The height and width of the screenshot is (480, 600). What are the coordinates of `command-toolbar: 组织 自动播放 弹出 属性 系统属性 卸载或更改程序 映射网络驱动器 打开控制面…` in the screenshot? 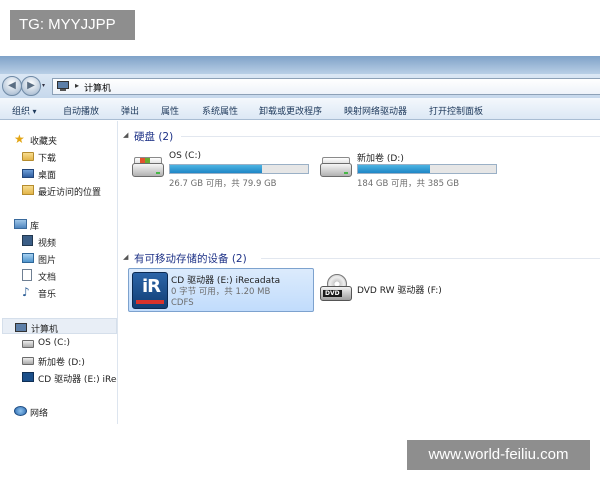 It's located at (300, 109).